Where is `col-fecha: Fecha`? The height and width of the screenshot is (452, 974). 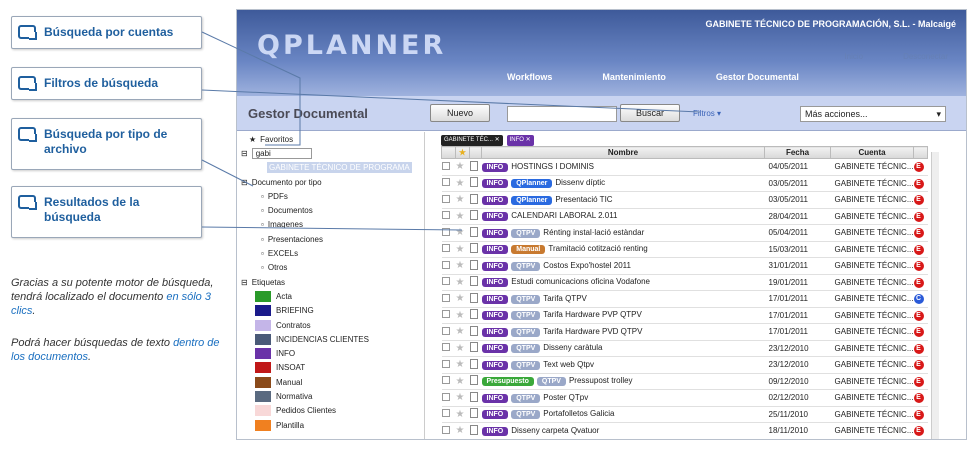
col-fecha: Fecha is located at coordinates (798, 152).